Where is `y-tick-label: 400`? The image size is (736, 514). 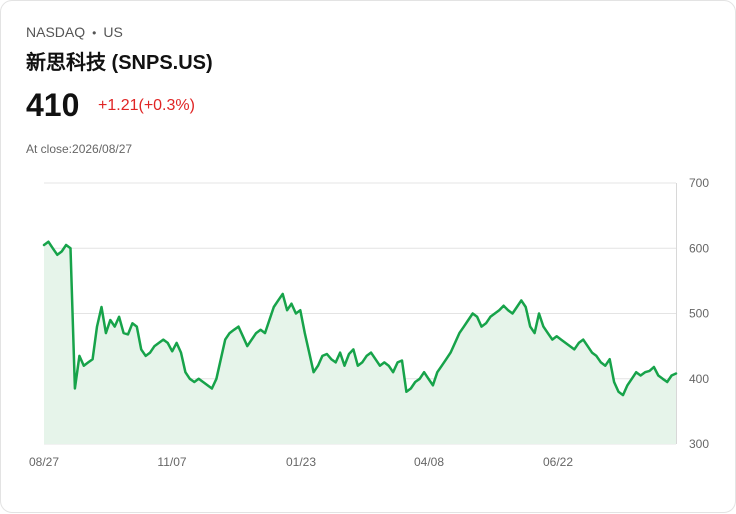 y-tick-label: 400 is located at coordinates (699, 379).